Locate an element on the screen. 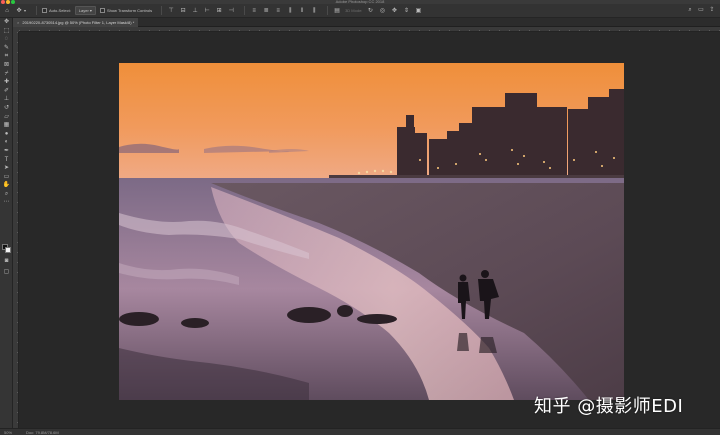  share-icon: ⇪ is located at coordinates (712, 10).